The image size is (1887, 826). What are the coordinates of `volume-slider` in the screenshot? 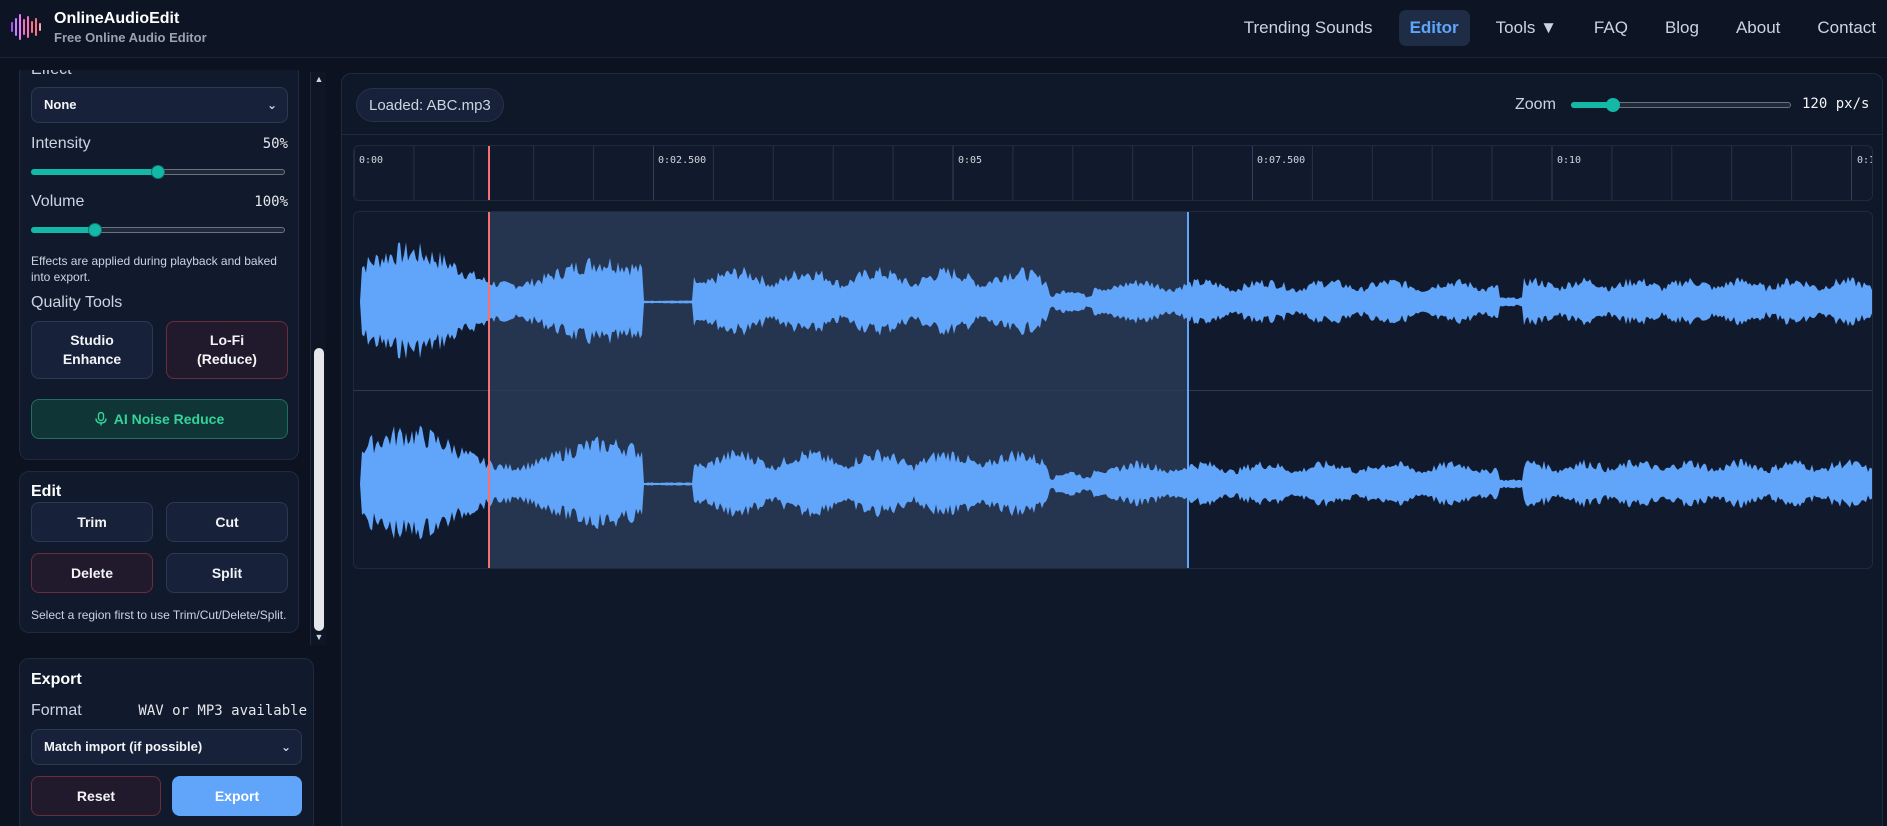 It's located at (158, 230).